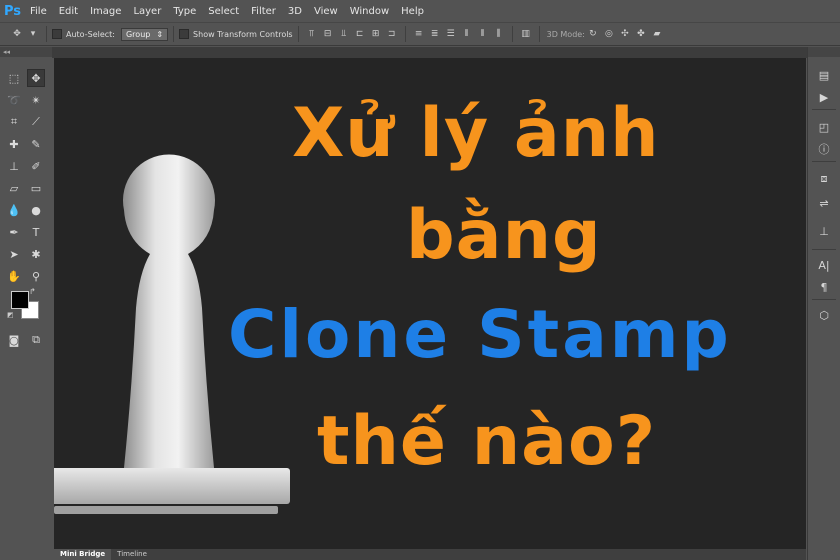 The width and height of the screenshot is (840, 560). Describe the element at coordinates (36, 276) in the screenshot. I see `zoom-tool-icon: ⚲` at that location.